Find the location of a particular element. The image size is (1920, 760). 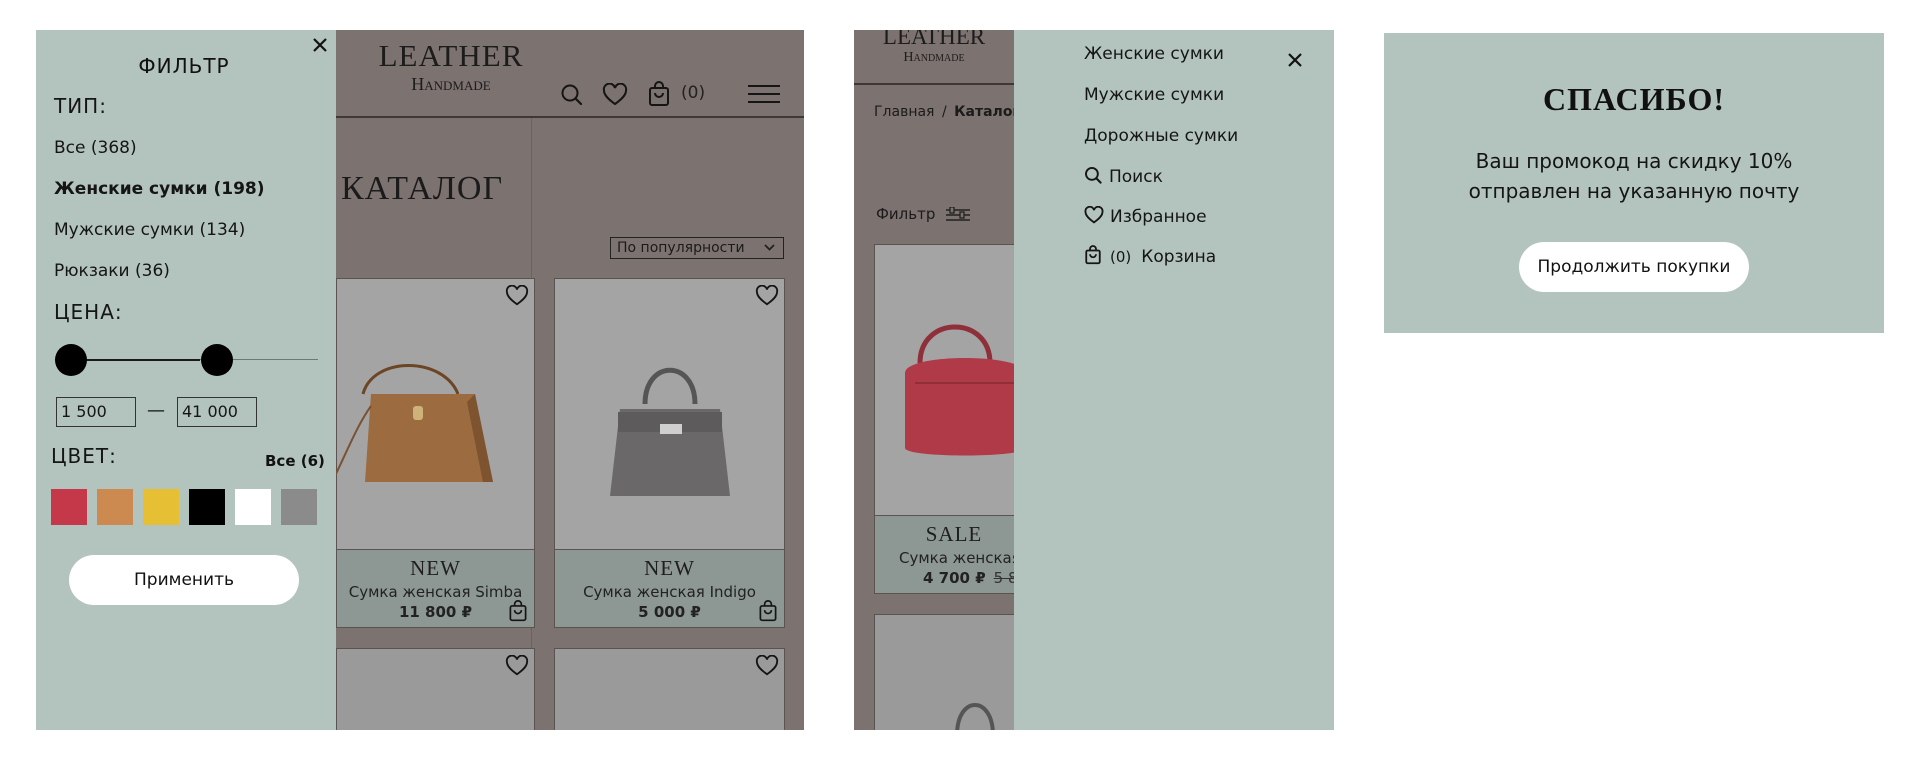

continue-shopping-button: Продолжить покупки is located at coordinates (1634, 267).